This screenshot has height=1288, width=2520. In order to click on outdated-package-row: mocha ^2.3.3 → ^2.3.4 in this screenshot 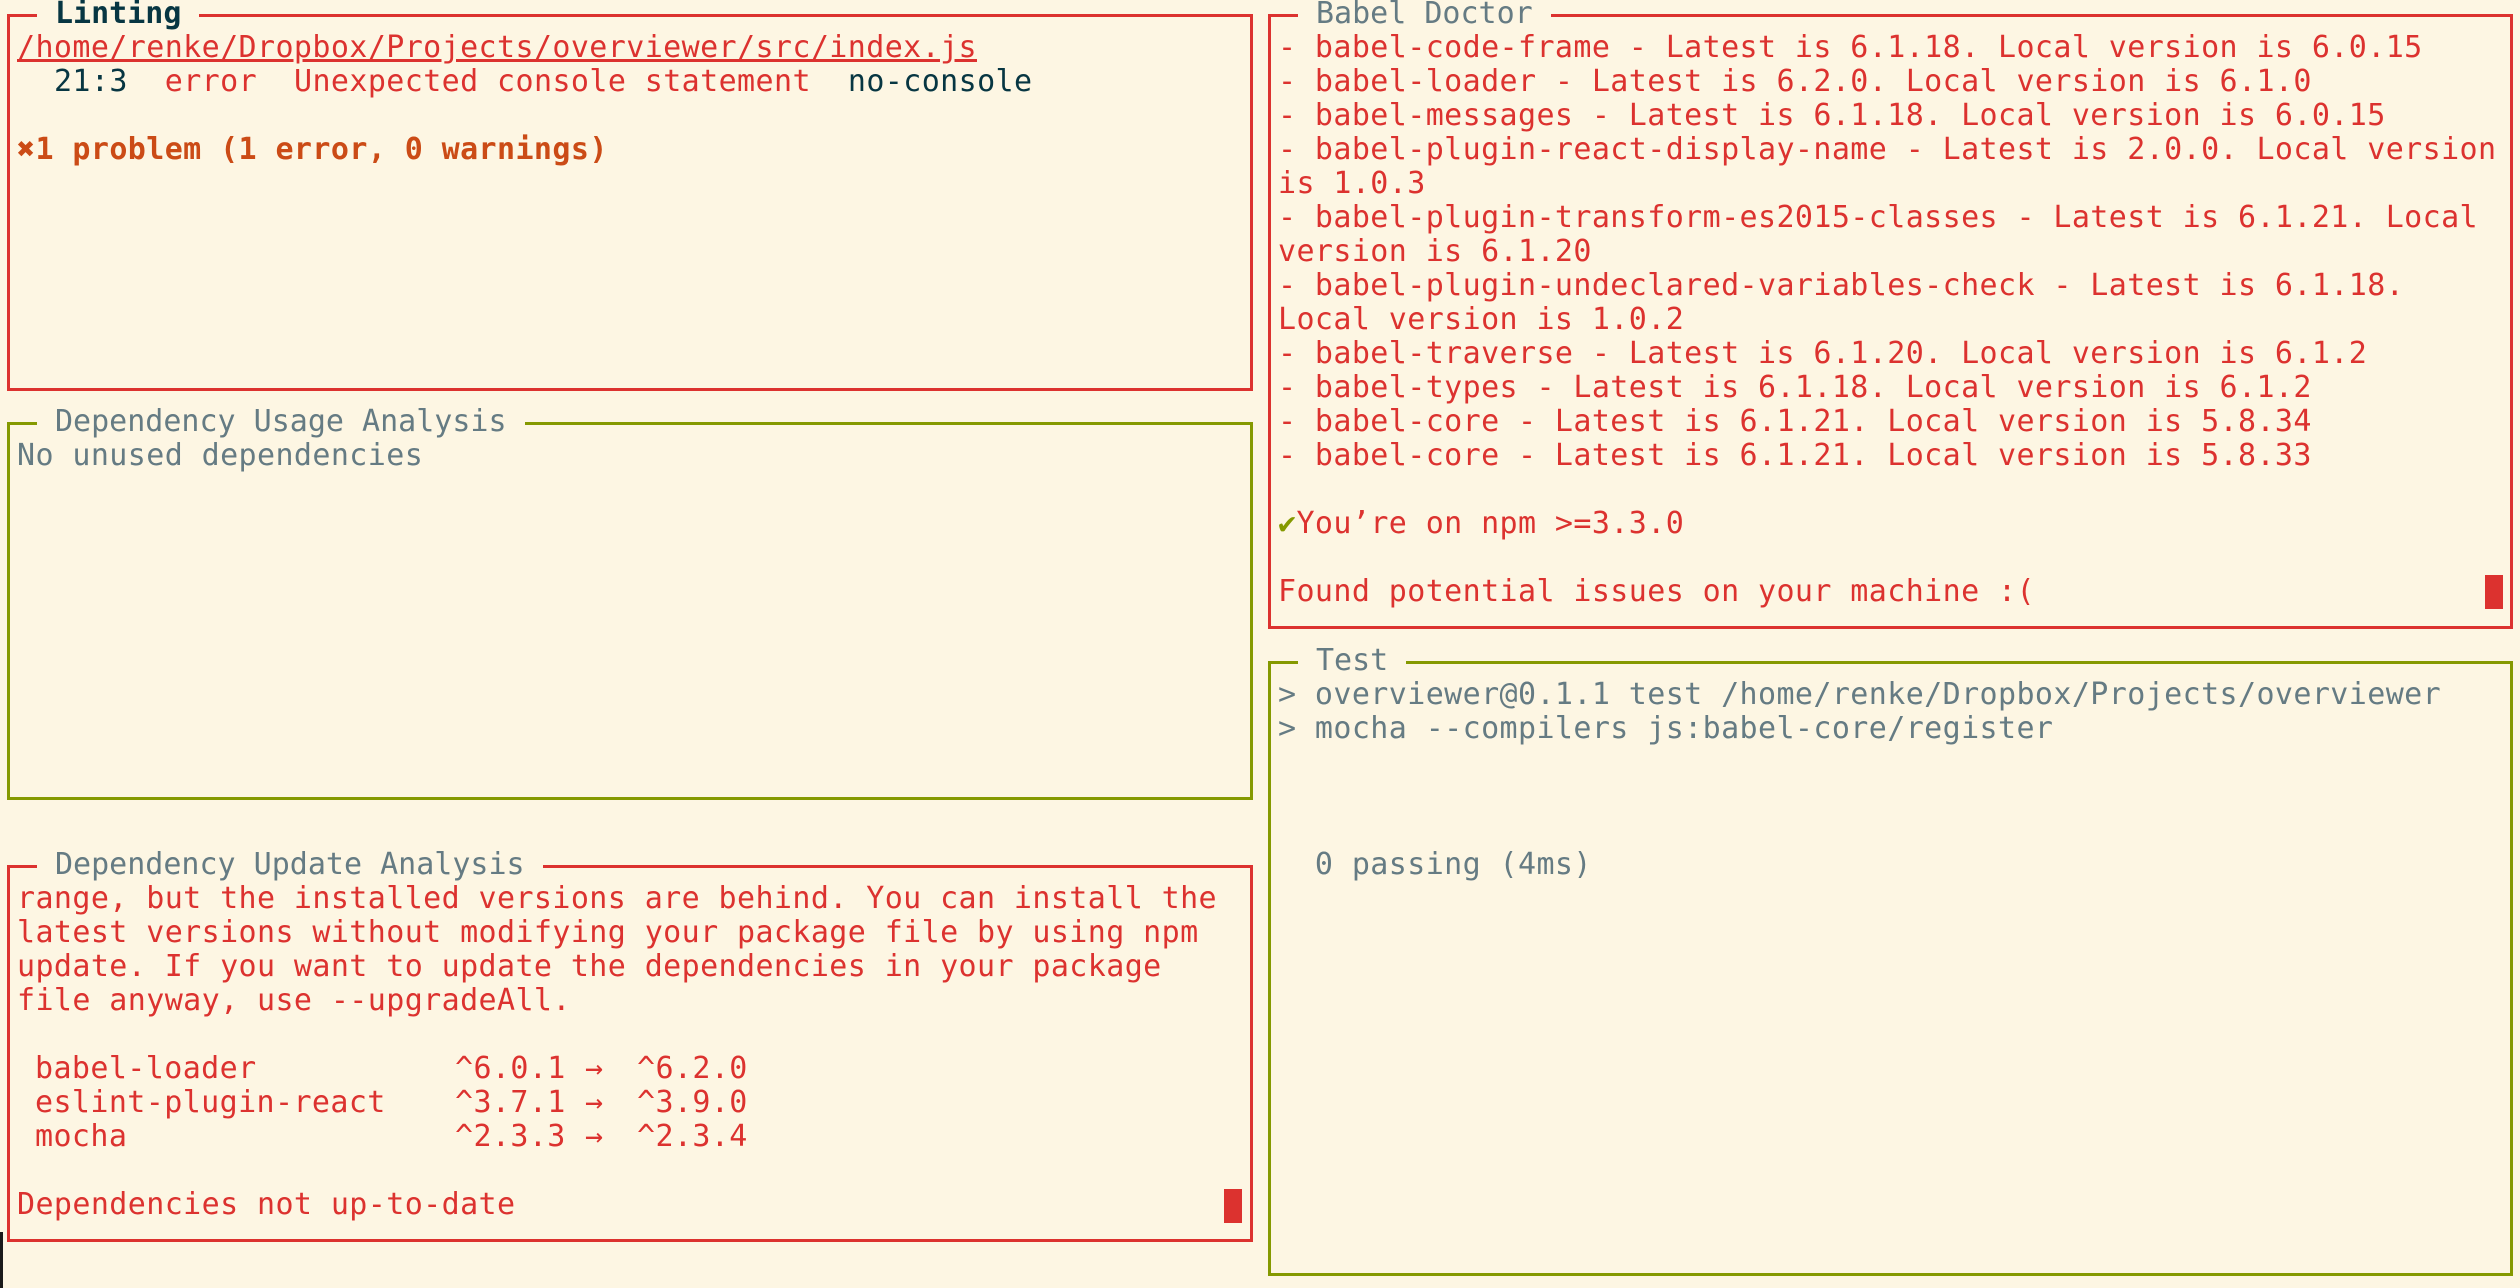, I will do `click(630, 1137)`.